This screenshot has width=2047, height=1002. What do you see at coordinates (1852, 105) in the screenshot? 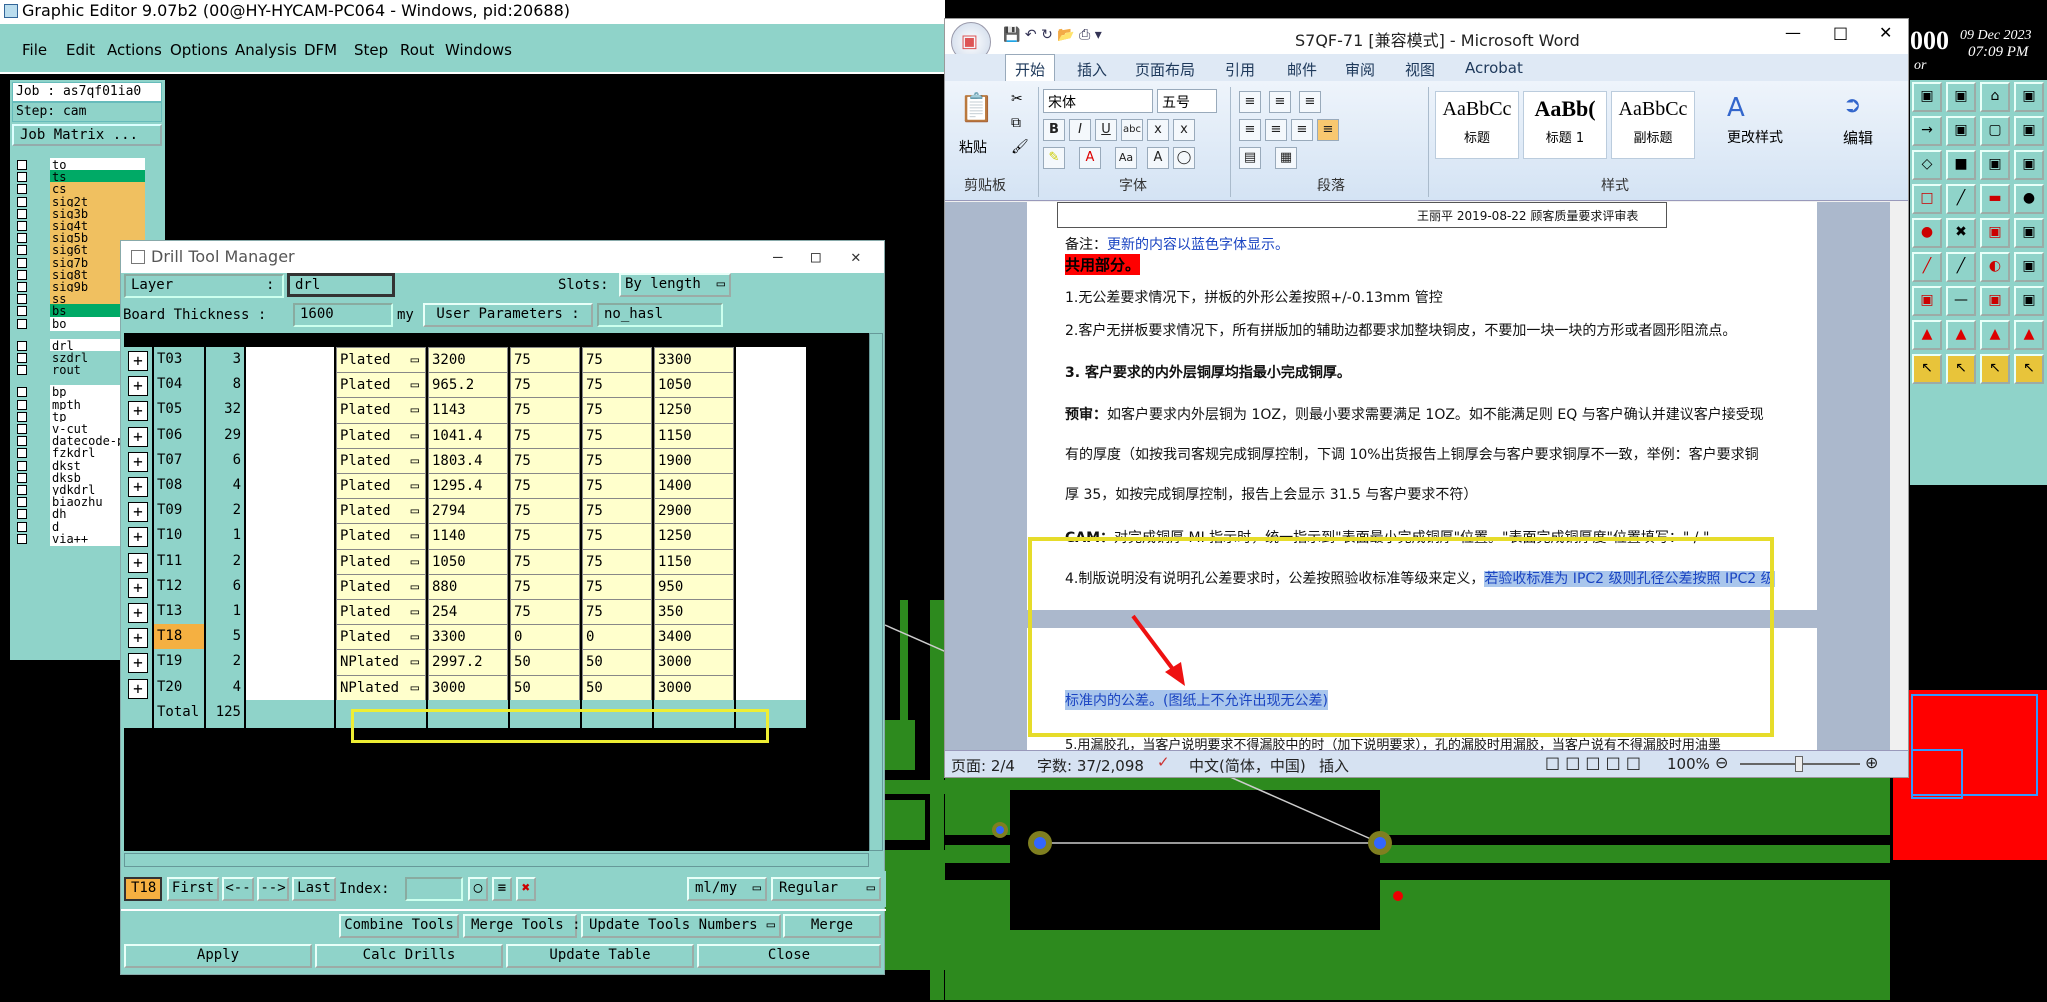
I see `find-icon: ➲` at bounding box center [1852, 105].